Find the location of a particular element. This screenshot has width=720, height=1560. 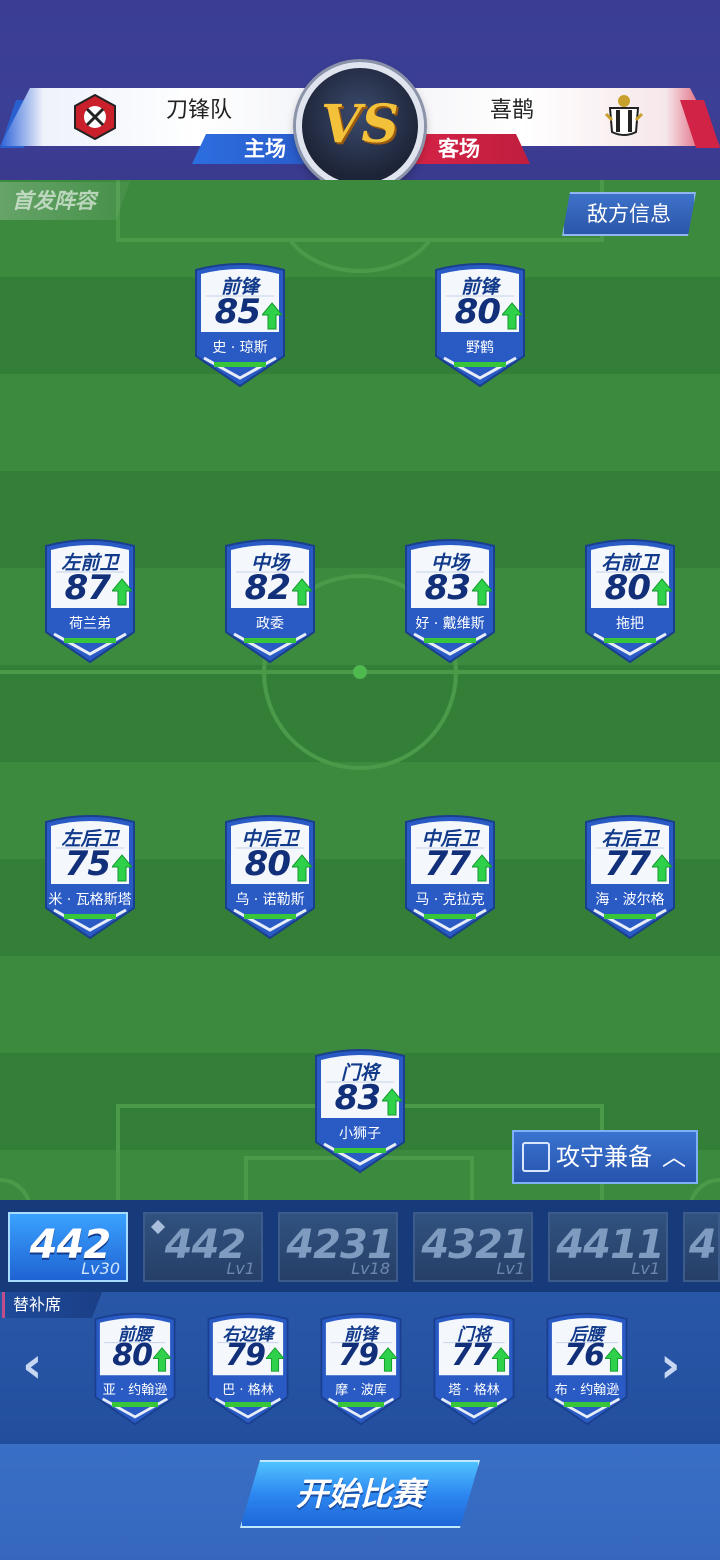

start-match-button: 开始比赛 is located at coordinates (360, 1494).